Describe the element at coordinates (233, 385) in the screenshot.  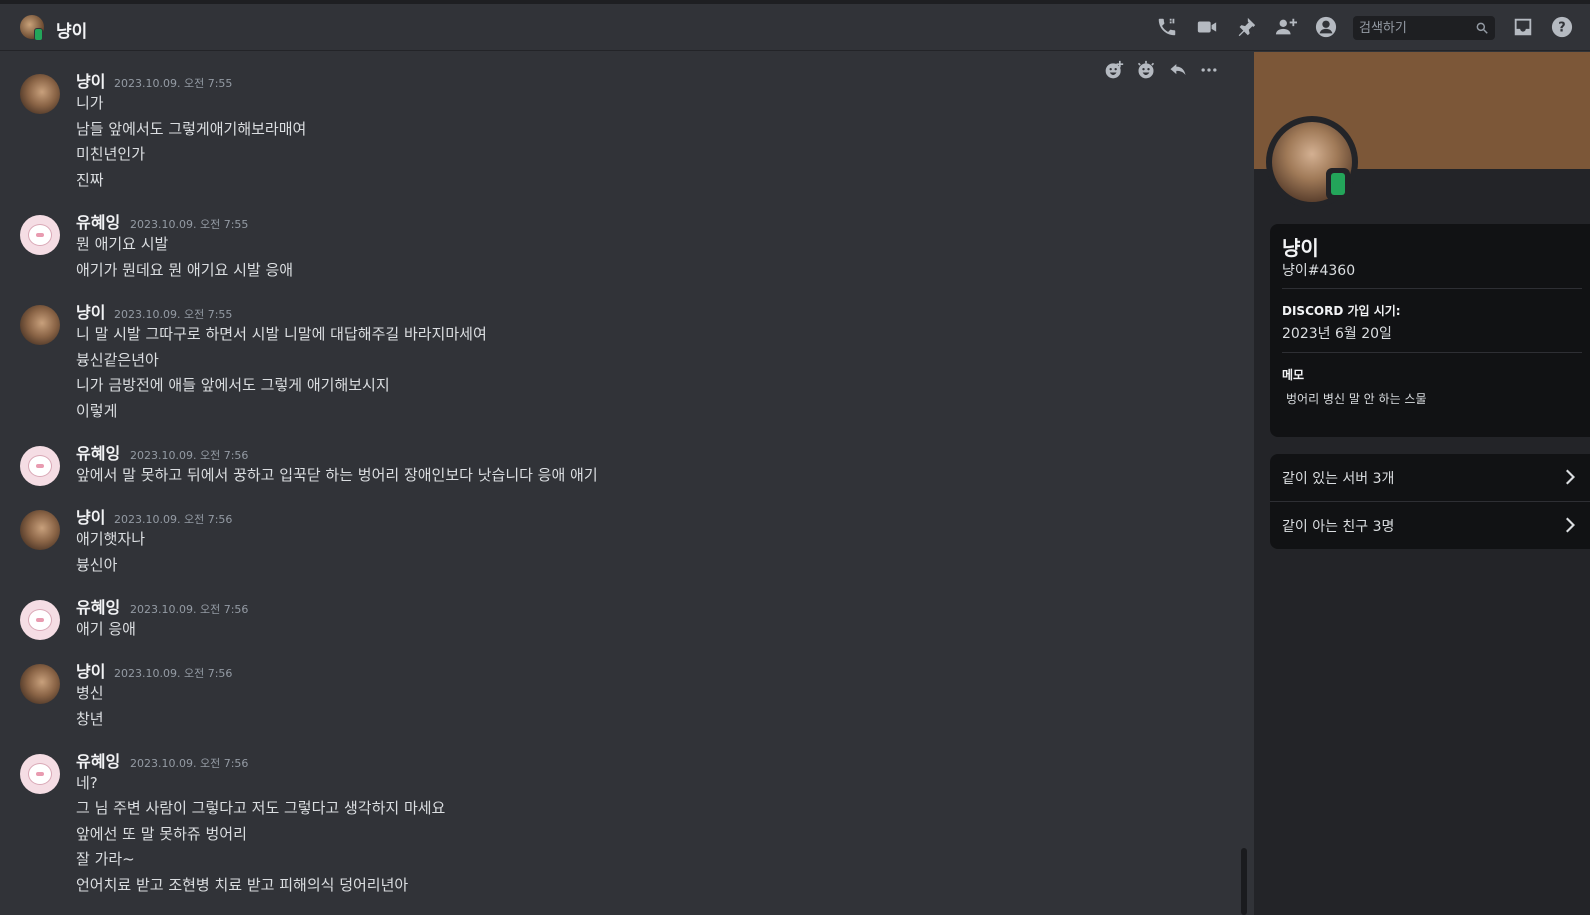
I see `message-line: 니가 금방전에 애들 앞에서도 그렇게 애기해보시지` at that location.